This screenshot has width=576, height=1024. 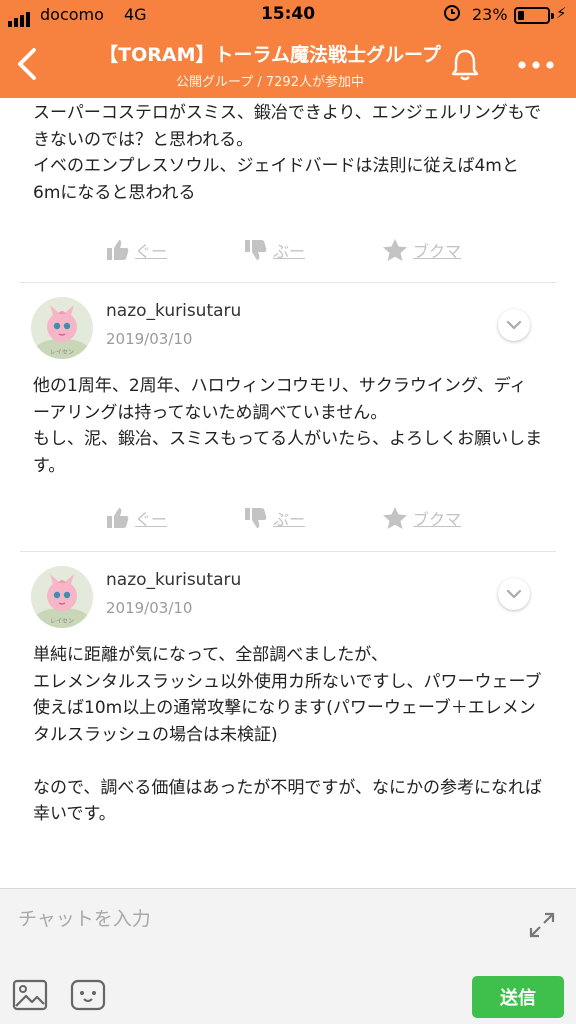 What do you see at coordinates (452, 15) in the screenshot?
I see `location-lock-icon` at bounding box center [452, 15].